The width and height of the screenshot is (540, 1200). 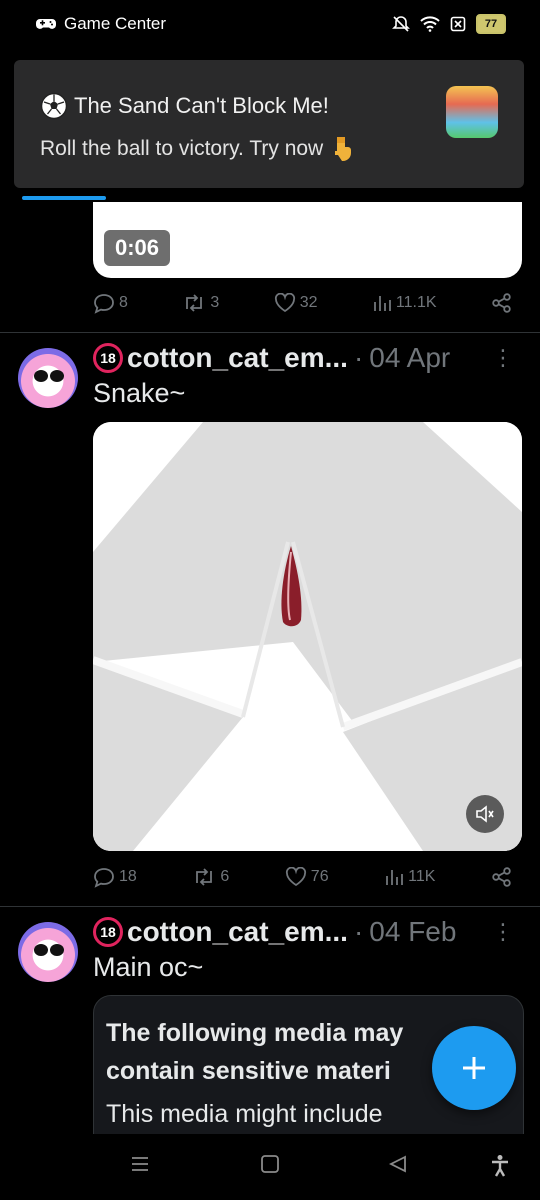 What do you see at coordinates (409, 358) in the screenshot?
I see `post-date: 04 Apr` at bounding box center [409, 358].